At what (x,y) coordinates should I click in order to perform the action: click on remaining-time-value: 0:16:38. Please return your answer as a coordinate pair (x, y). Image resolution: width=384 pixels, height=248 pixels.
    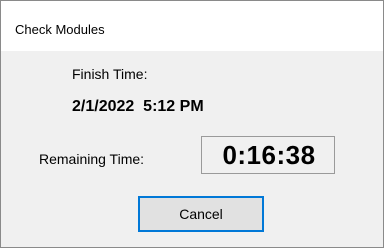
    Looking at the image, I should click on (269, 155).